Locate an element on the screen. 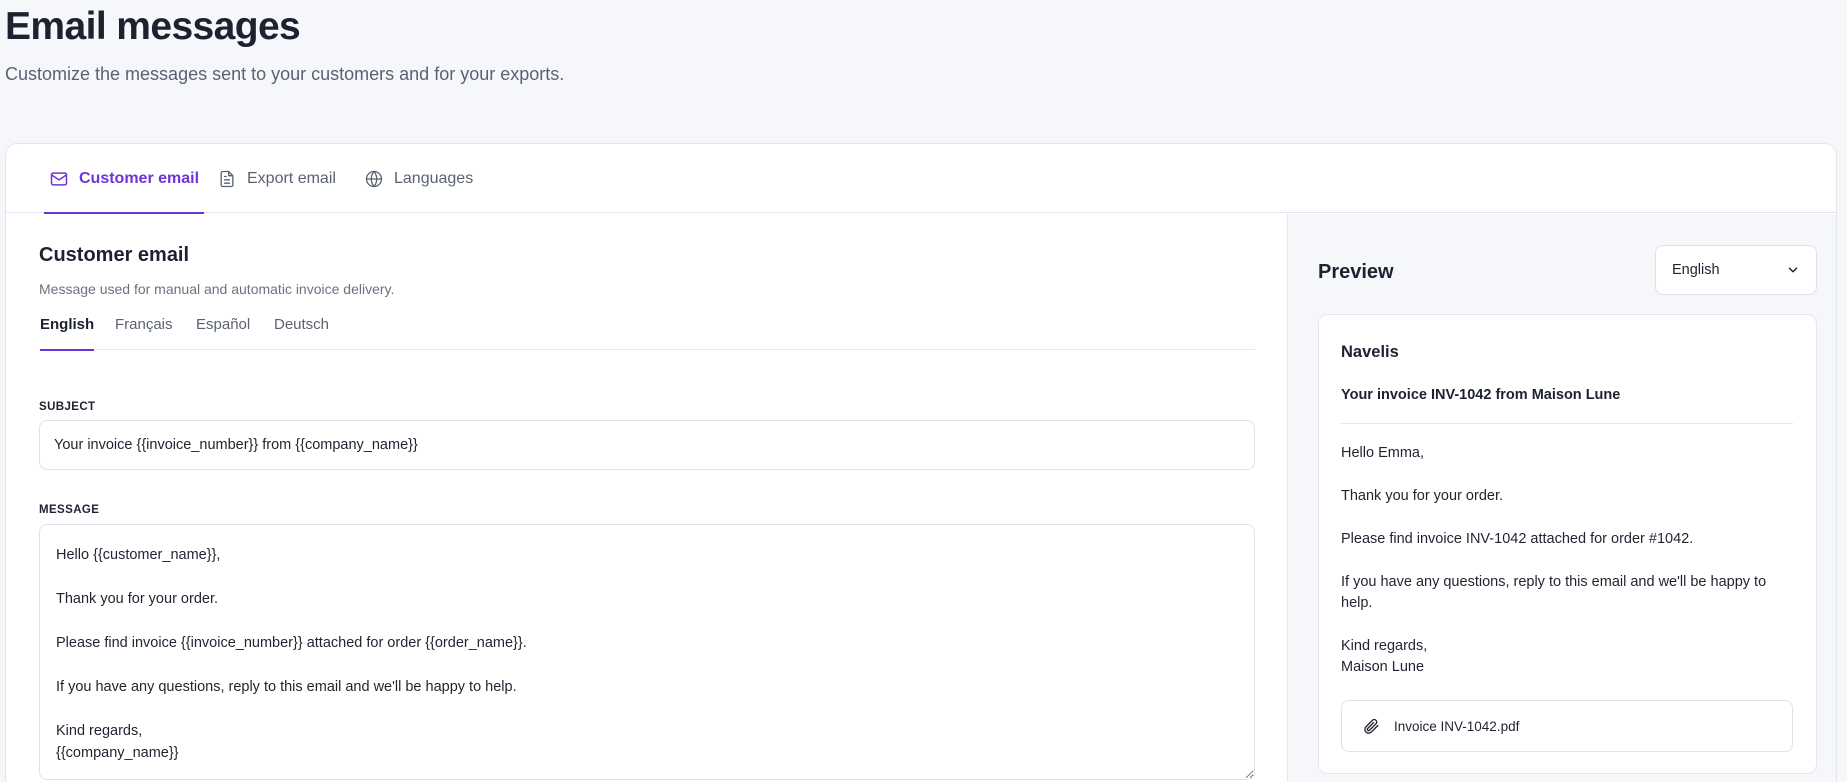  main-tabbar: Customer email Export email Languages is located at coordinates (921, 179).